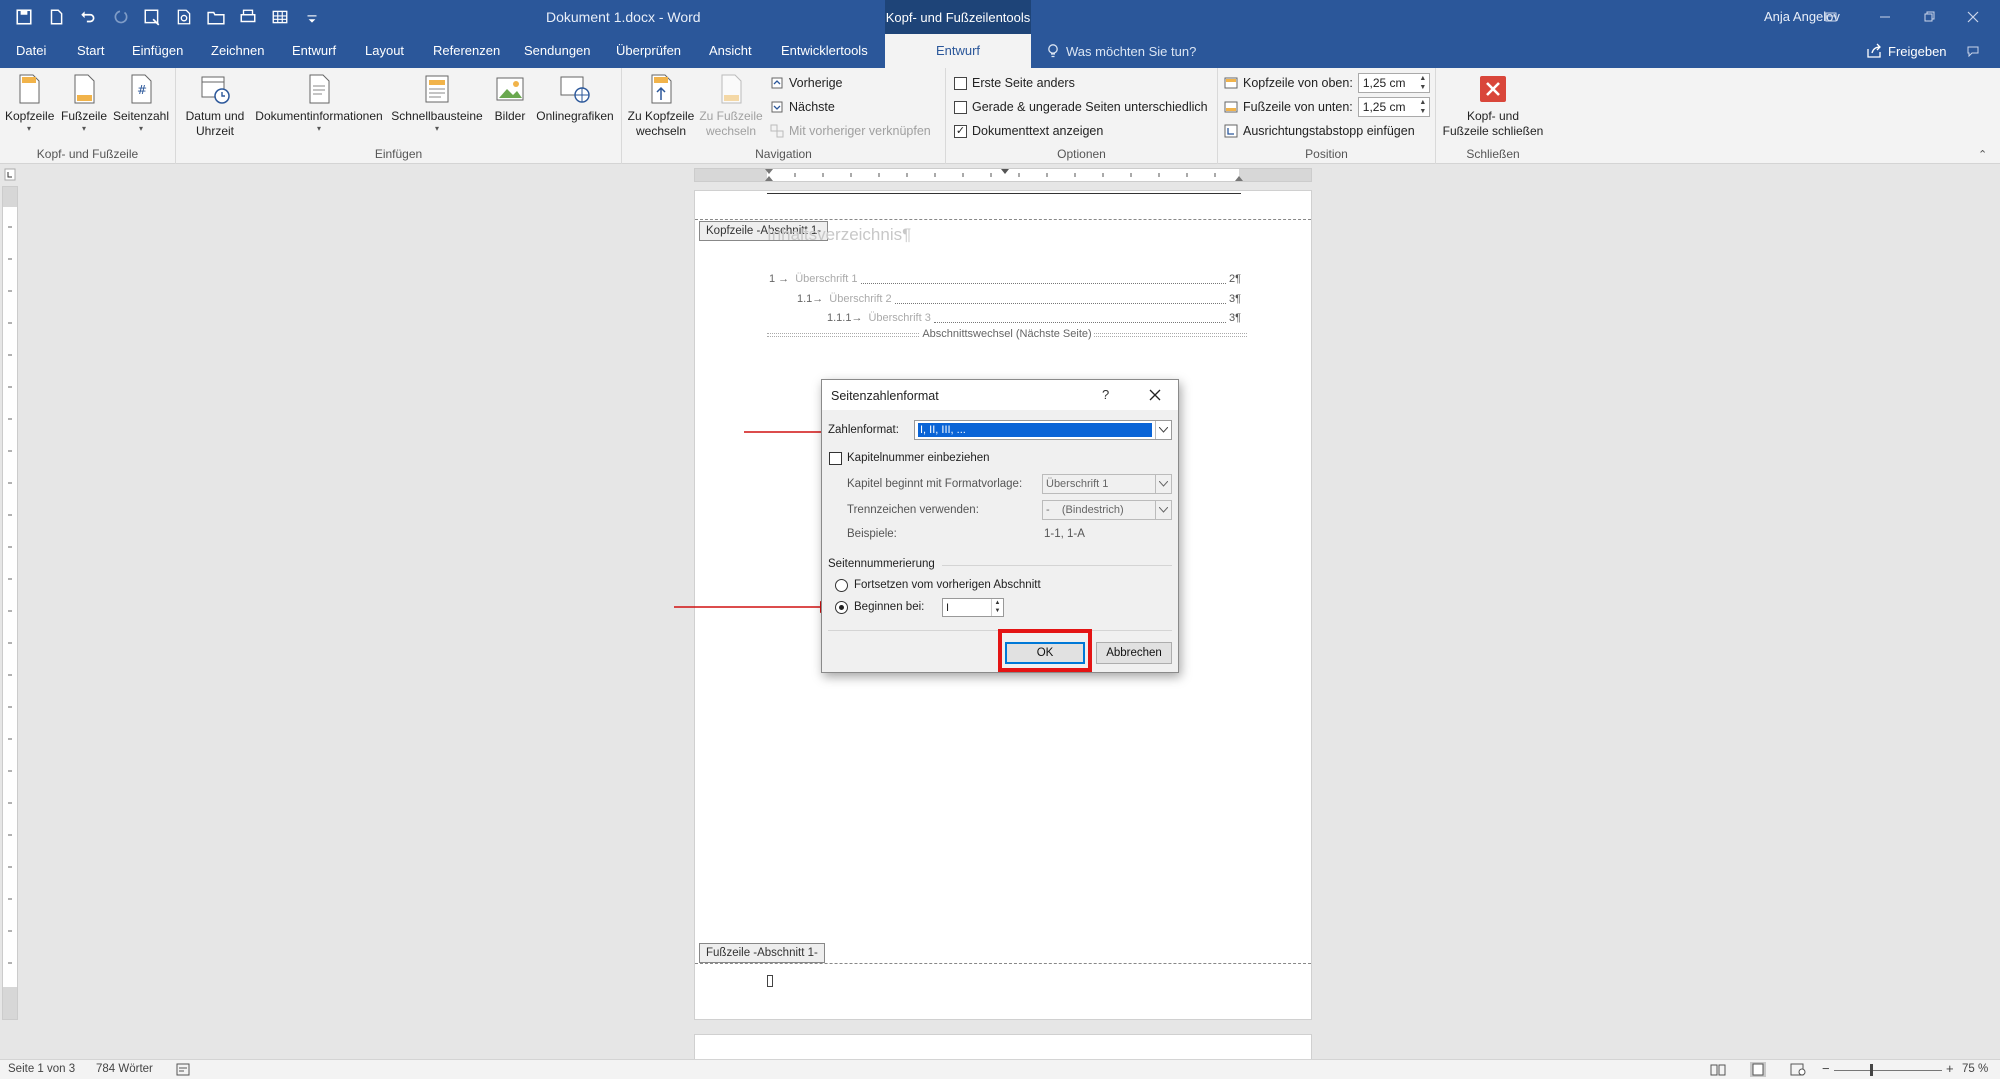 This screenshot has height=1079, width=2000. I want to click on fuss-unten-spinner: ▲ ▼, so click(1423, 107).